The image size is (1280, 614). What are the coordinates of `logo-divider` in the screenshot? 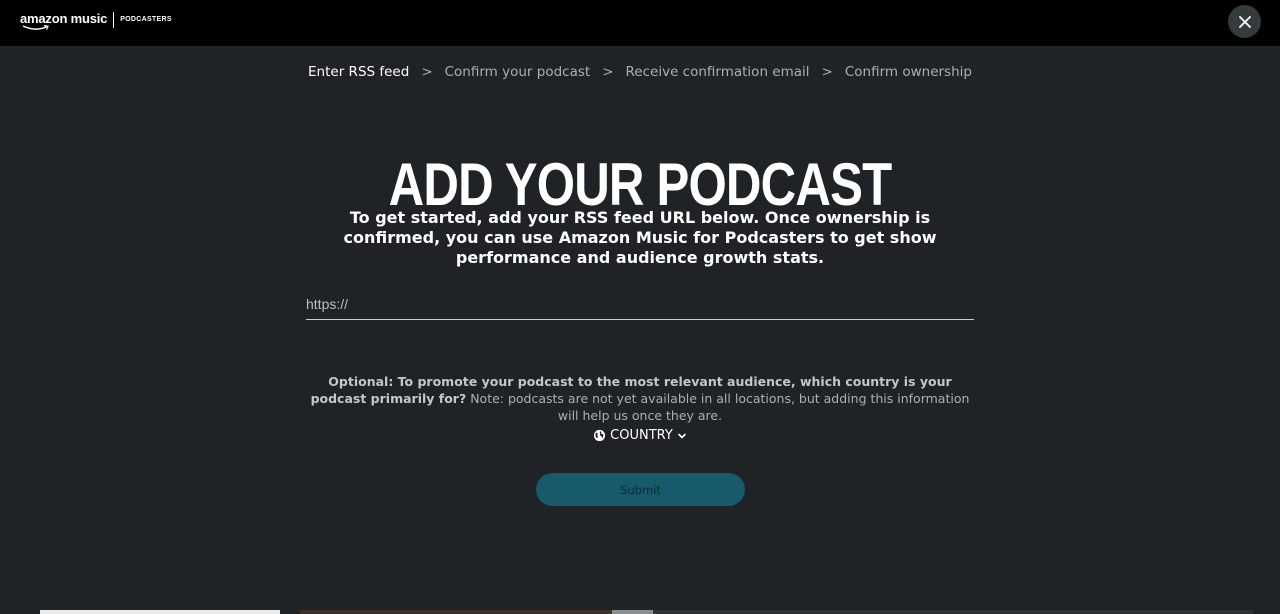 It's located at (114, 20).